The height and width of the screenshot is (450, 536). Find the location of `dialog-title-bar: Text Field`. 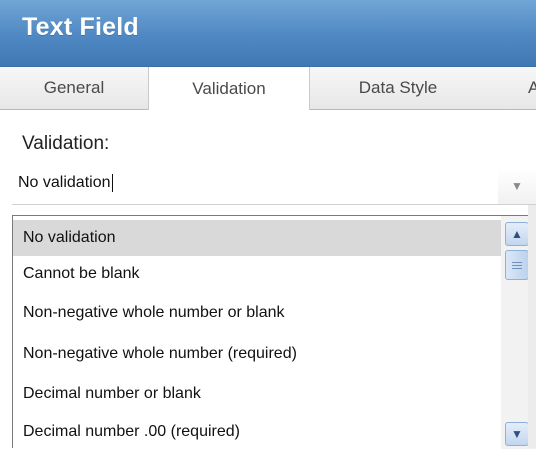

dialog-title-bar: Text Field is located at coordinates (268, 33).